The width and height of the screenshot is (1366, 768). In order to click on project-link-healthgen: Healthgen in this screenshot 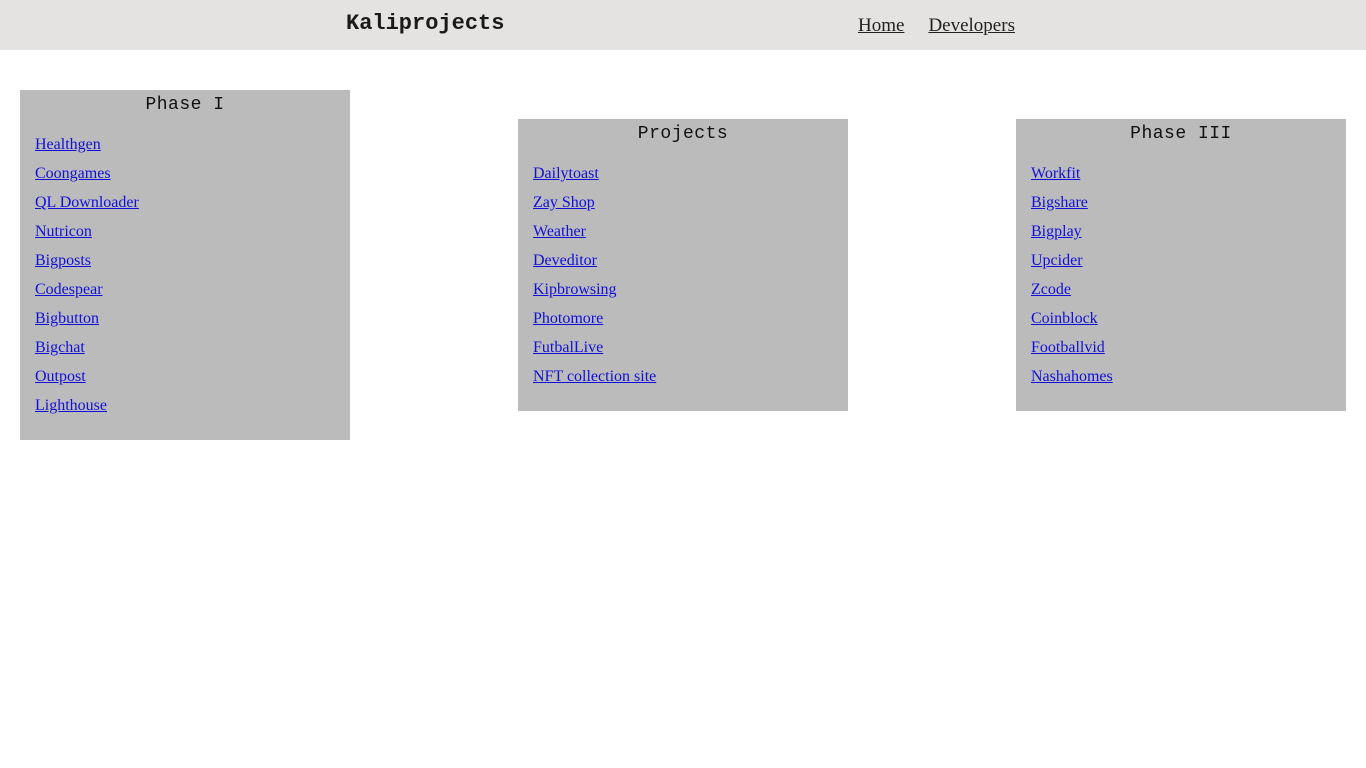, I will do `click(68, 144)`.